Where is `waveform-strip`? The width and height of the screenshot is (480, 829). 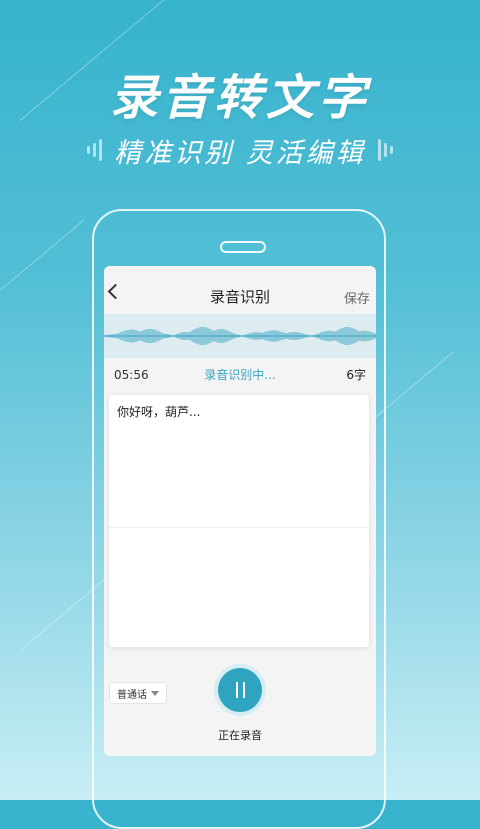
waveform-strip is located at coordinates (240, 336).